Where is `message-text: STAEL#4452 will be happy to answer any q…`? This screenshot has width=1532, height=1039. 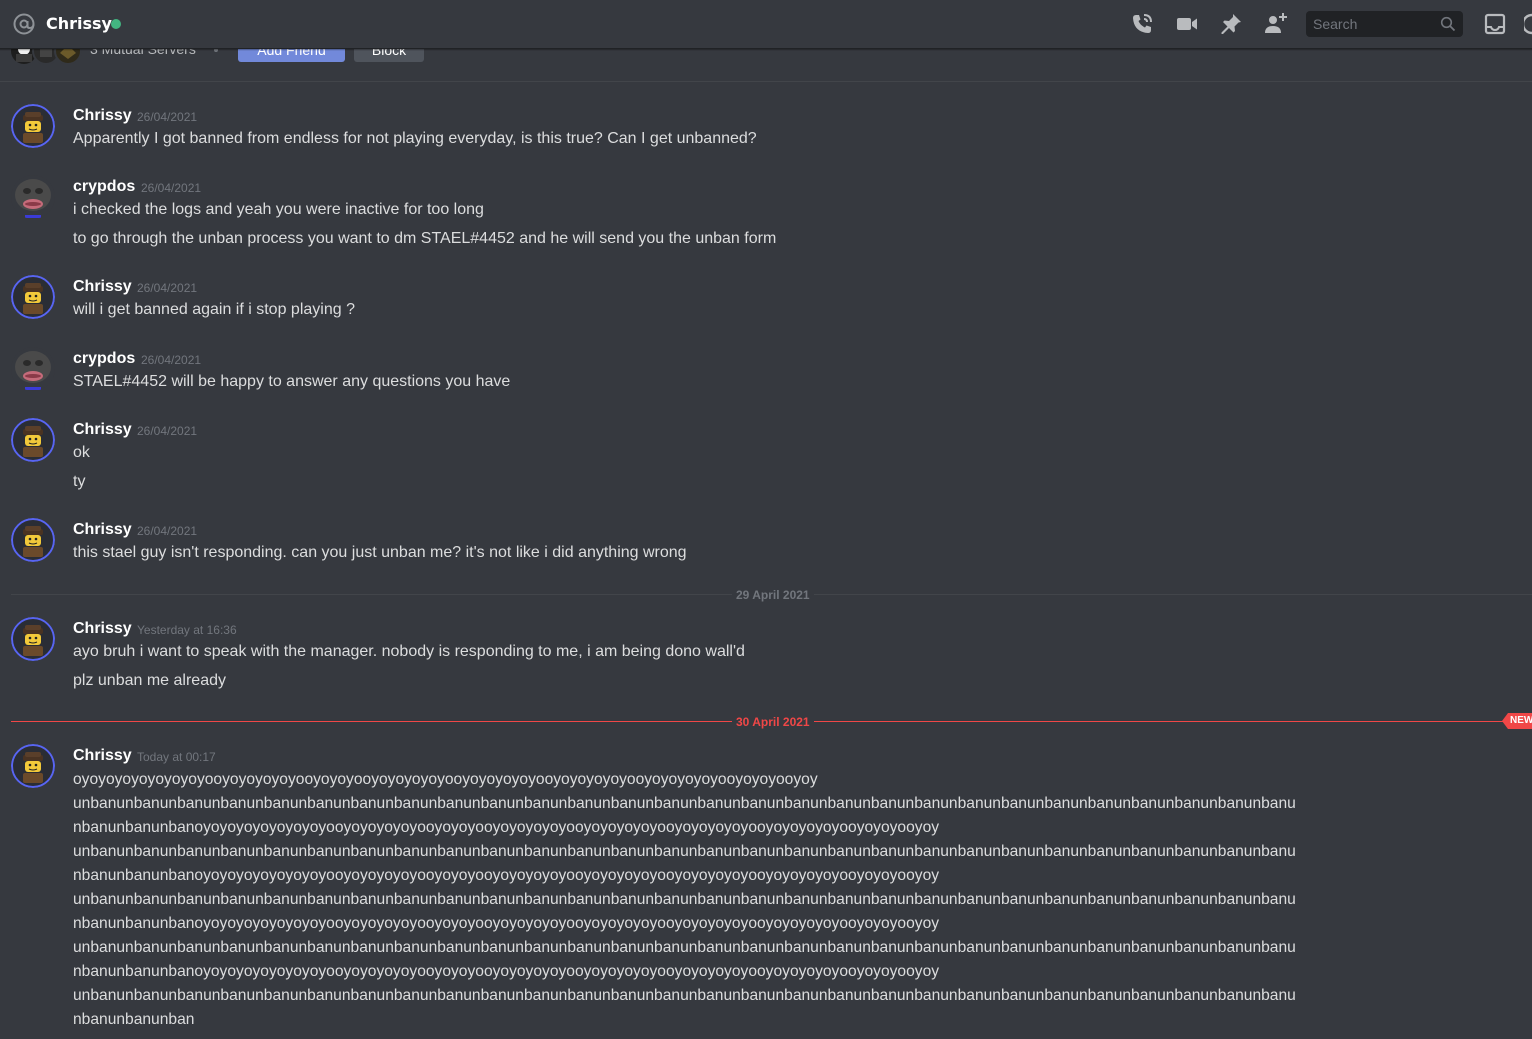
message-text: STAEL#4452 will be happy to answer any q… is located at coordinates (292, 381).